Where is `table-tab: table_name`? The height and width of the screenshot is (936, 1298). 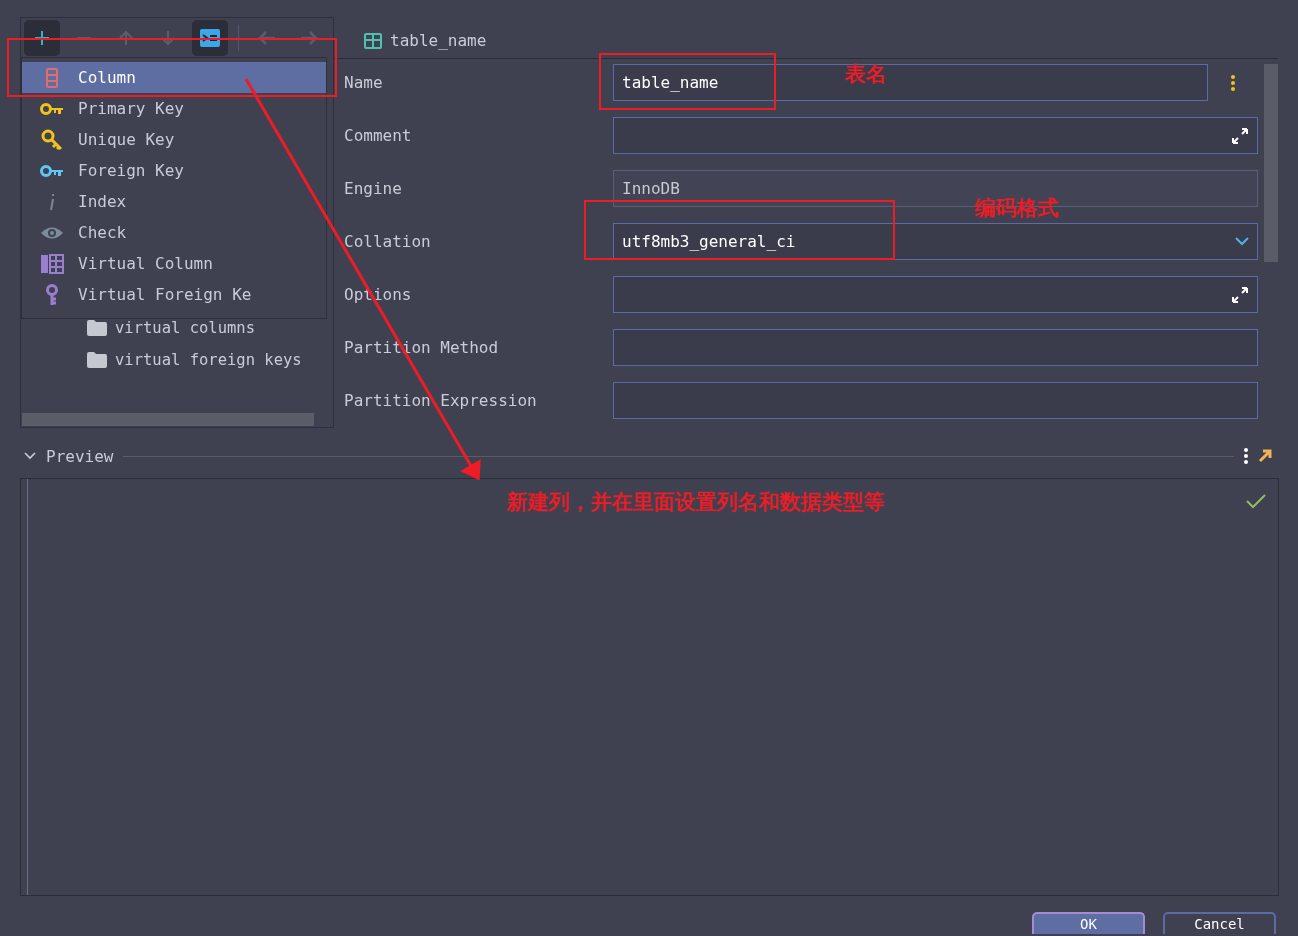 table-tab: table_name is located at coordinates (425, 40).